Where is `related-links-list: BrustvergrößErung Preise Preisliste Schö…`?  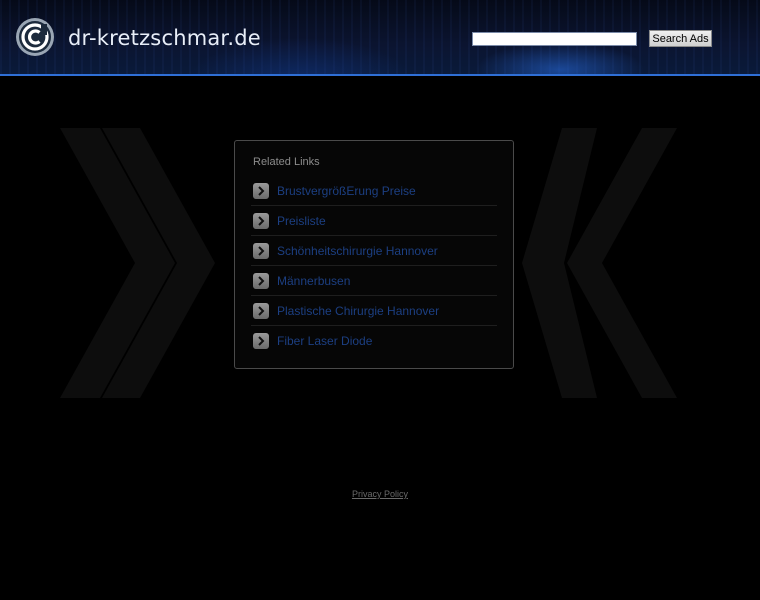 related-links-list: BrustvergrößErung Preise Preisliste Schö… is located at coordinates (374, 265).